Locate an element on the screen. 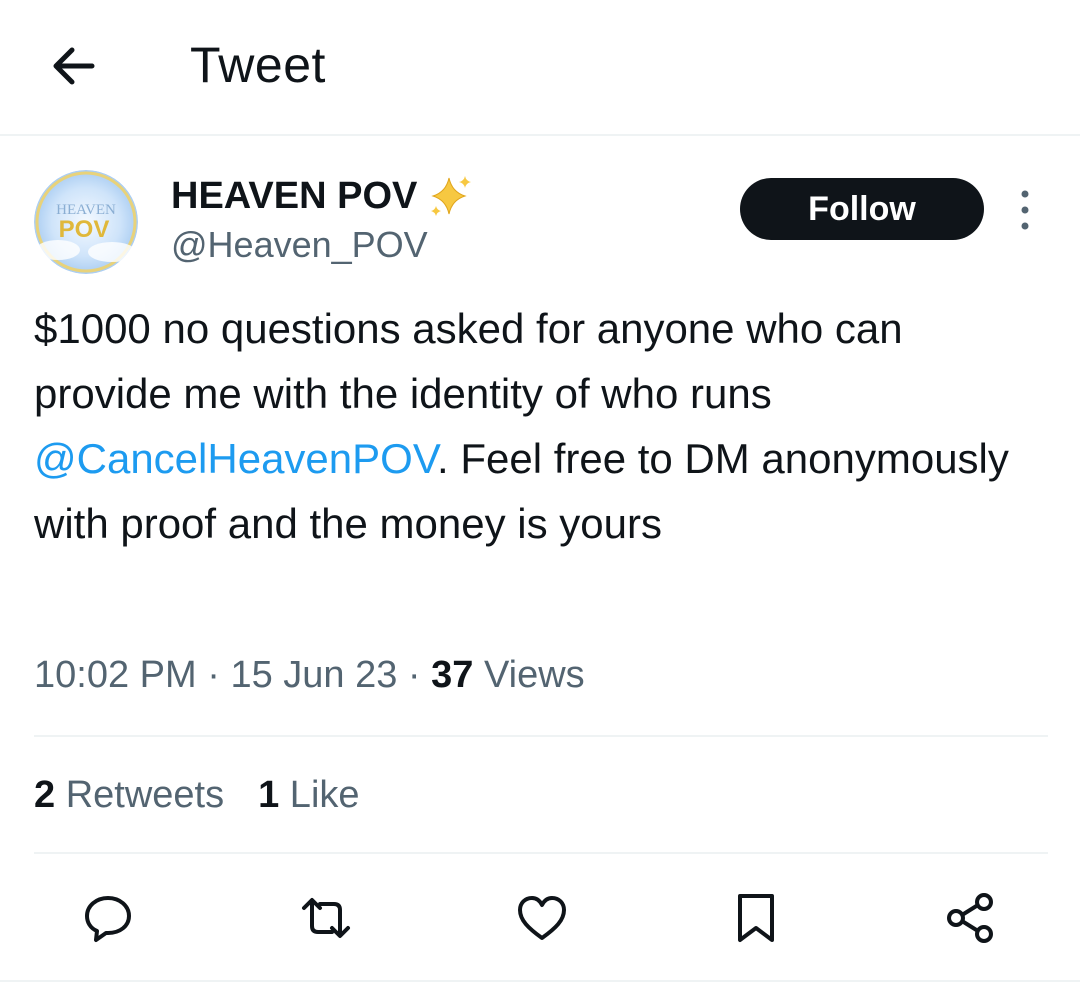 This screenshot has width=1080, height=987. more-options-button is located at coordinates (1025, 210).